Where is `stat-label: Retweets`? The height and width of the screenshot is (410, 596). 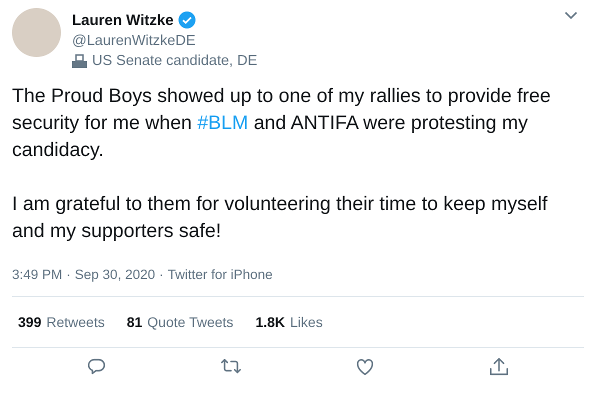
stat-label: Retweets is located at coordinates (75, 322).